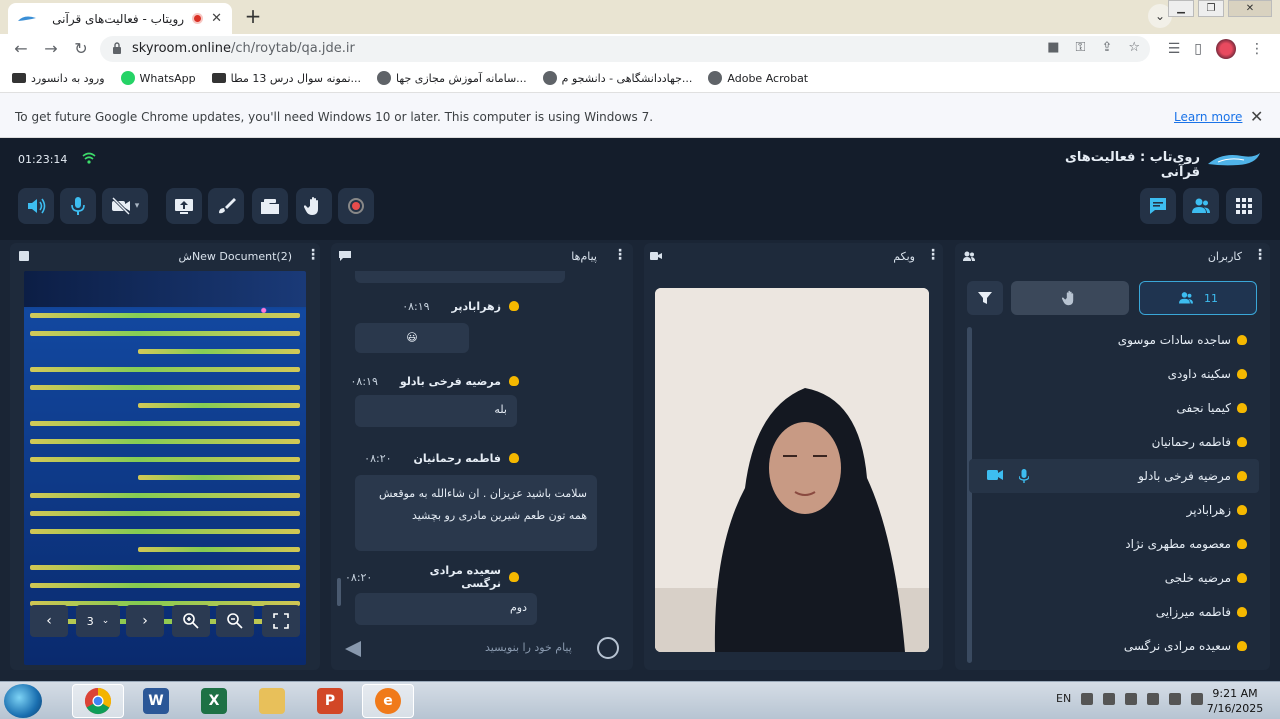  I want to click on raise-hand-button, so click(314, 206).